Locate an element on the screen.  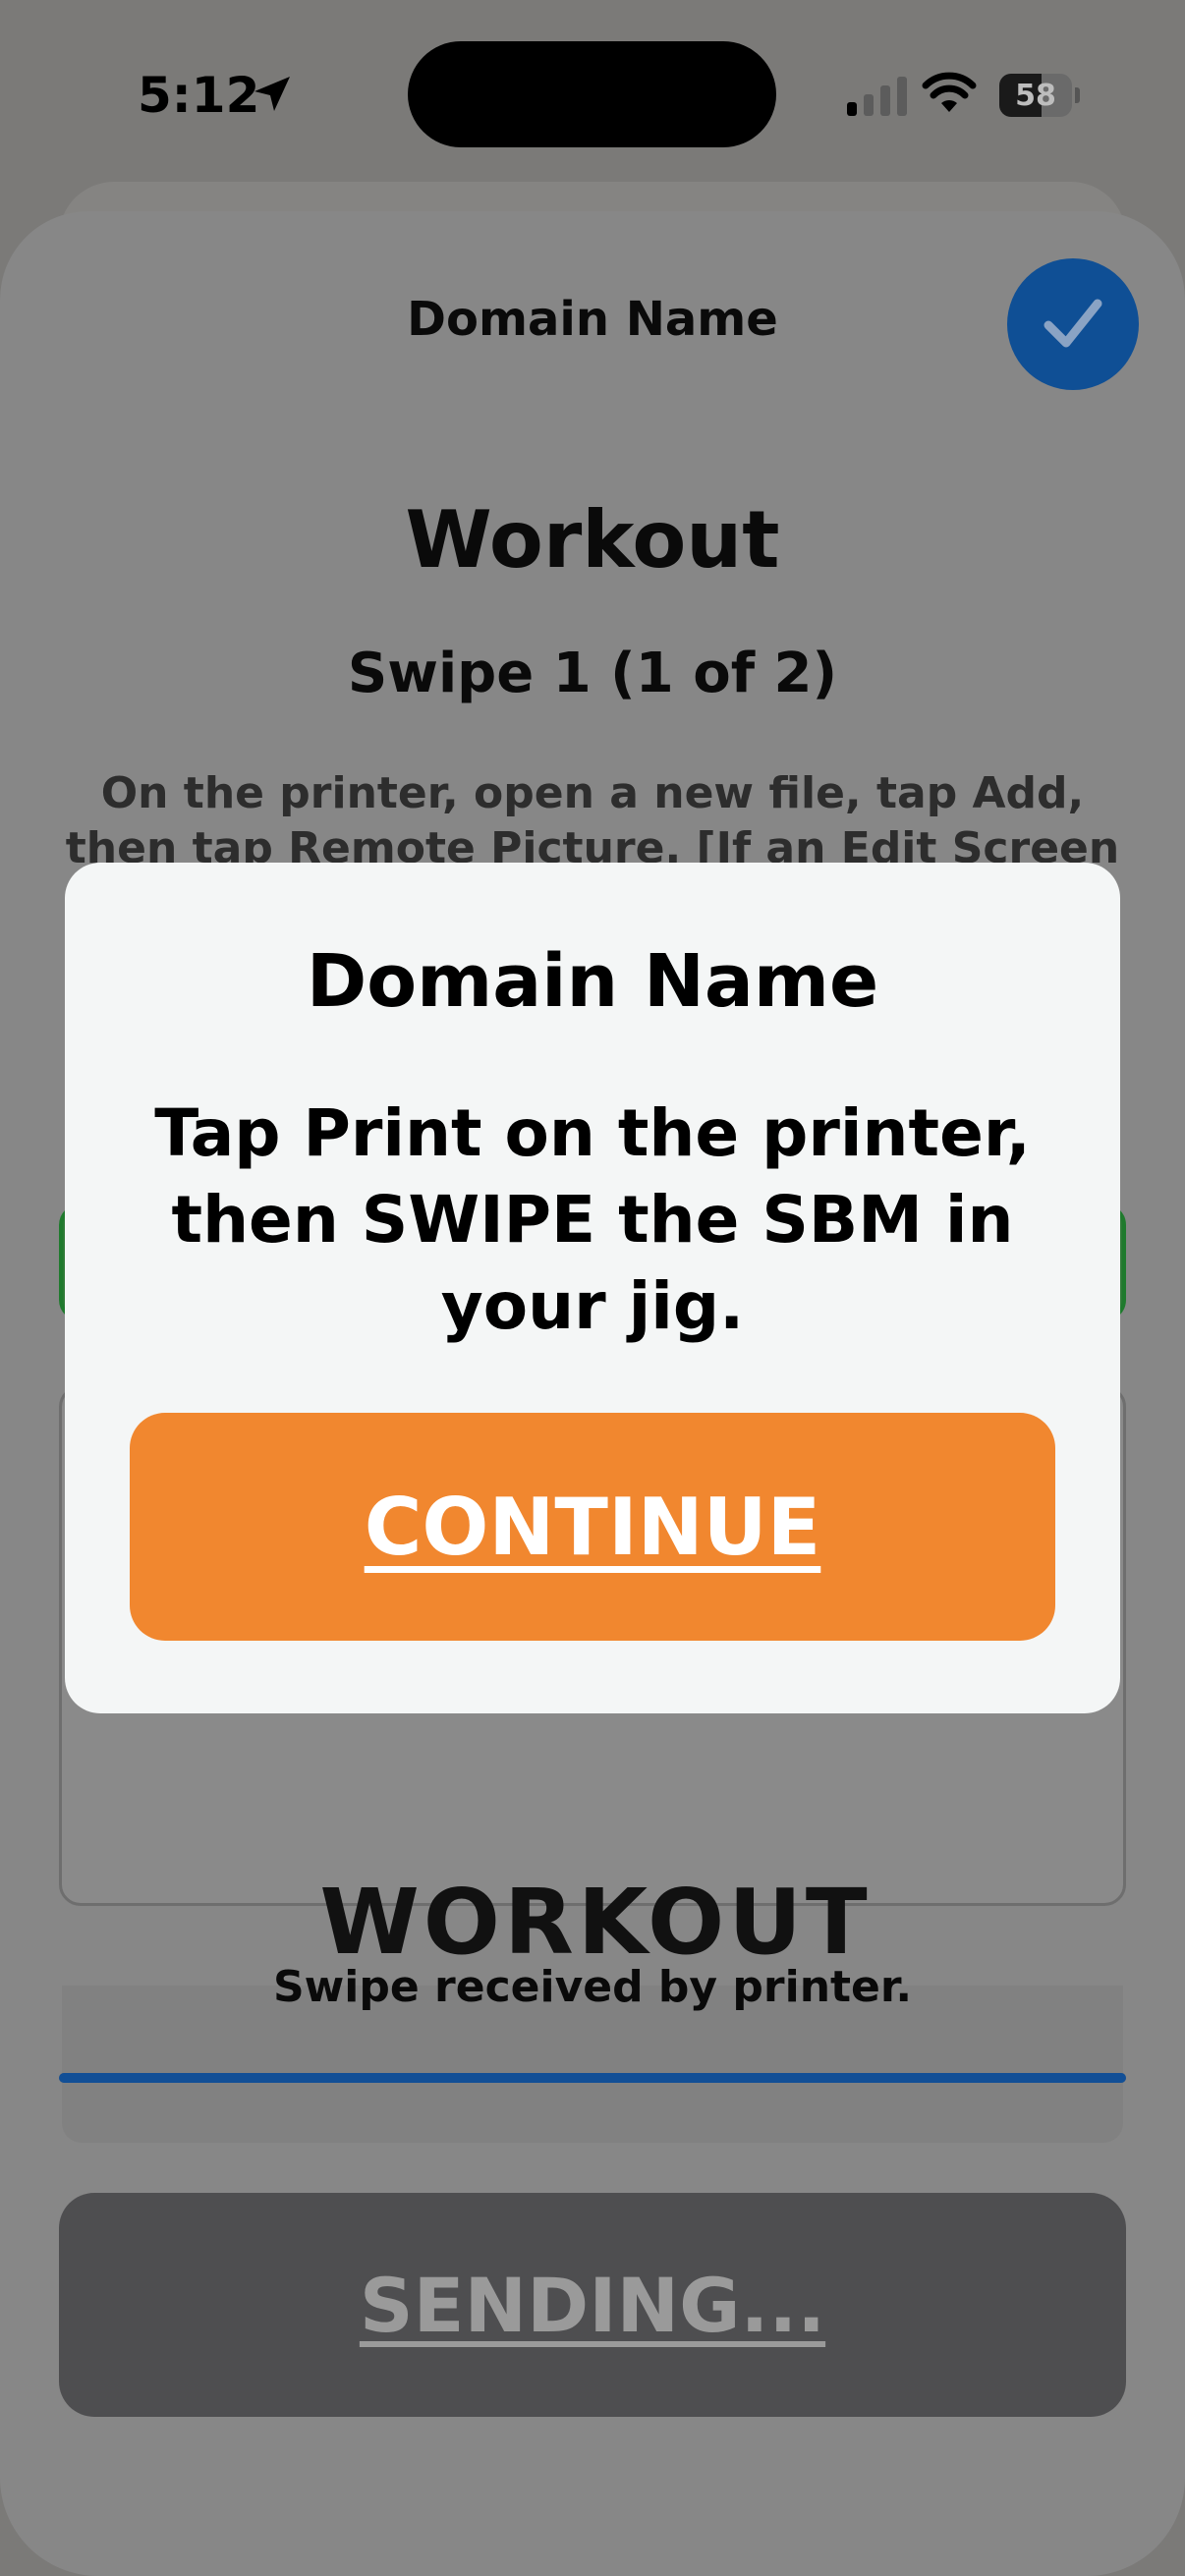
preview-label-text: WORKOUT is located at coordinates (596, 1919).